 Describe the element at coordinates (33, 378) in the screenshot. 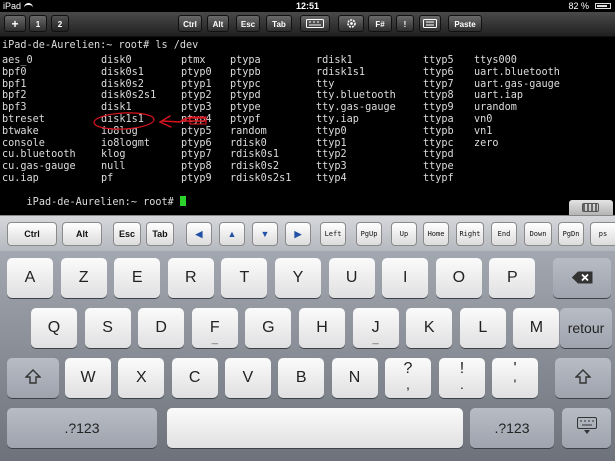

I see `shift-key-left` at that location.